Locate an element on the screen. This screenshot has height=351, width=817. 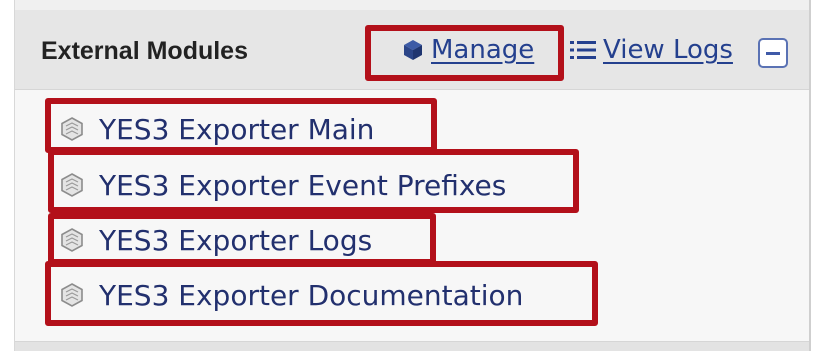
manage-link: Manage is located at coordinates (467, 50).